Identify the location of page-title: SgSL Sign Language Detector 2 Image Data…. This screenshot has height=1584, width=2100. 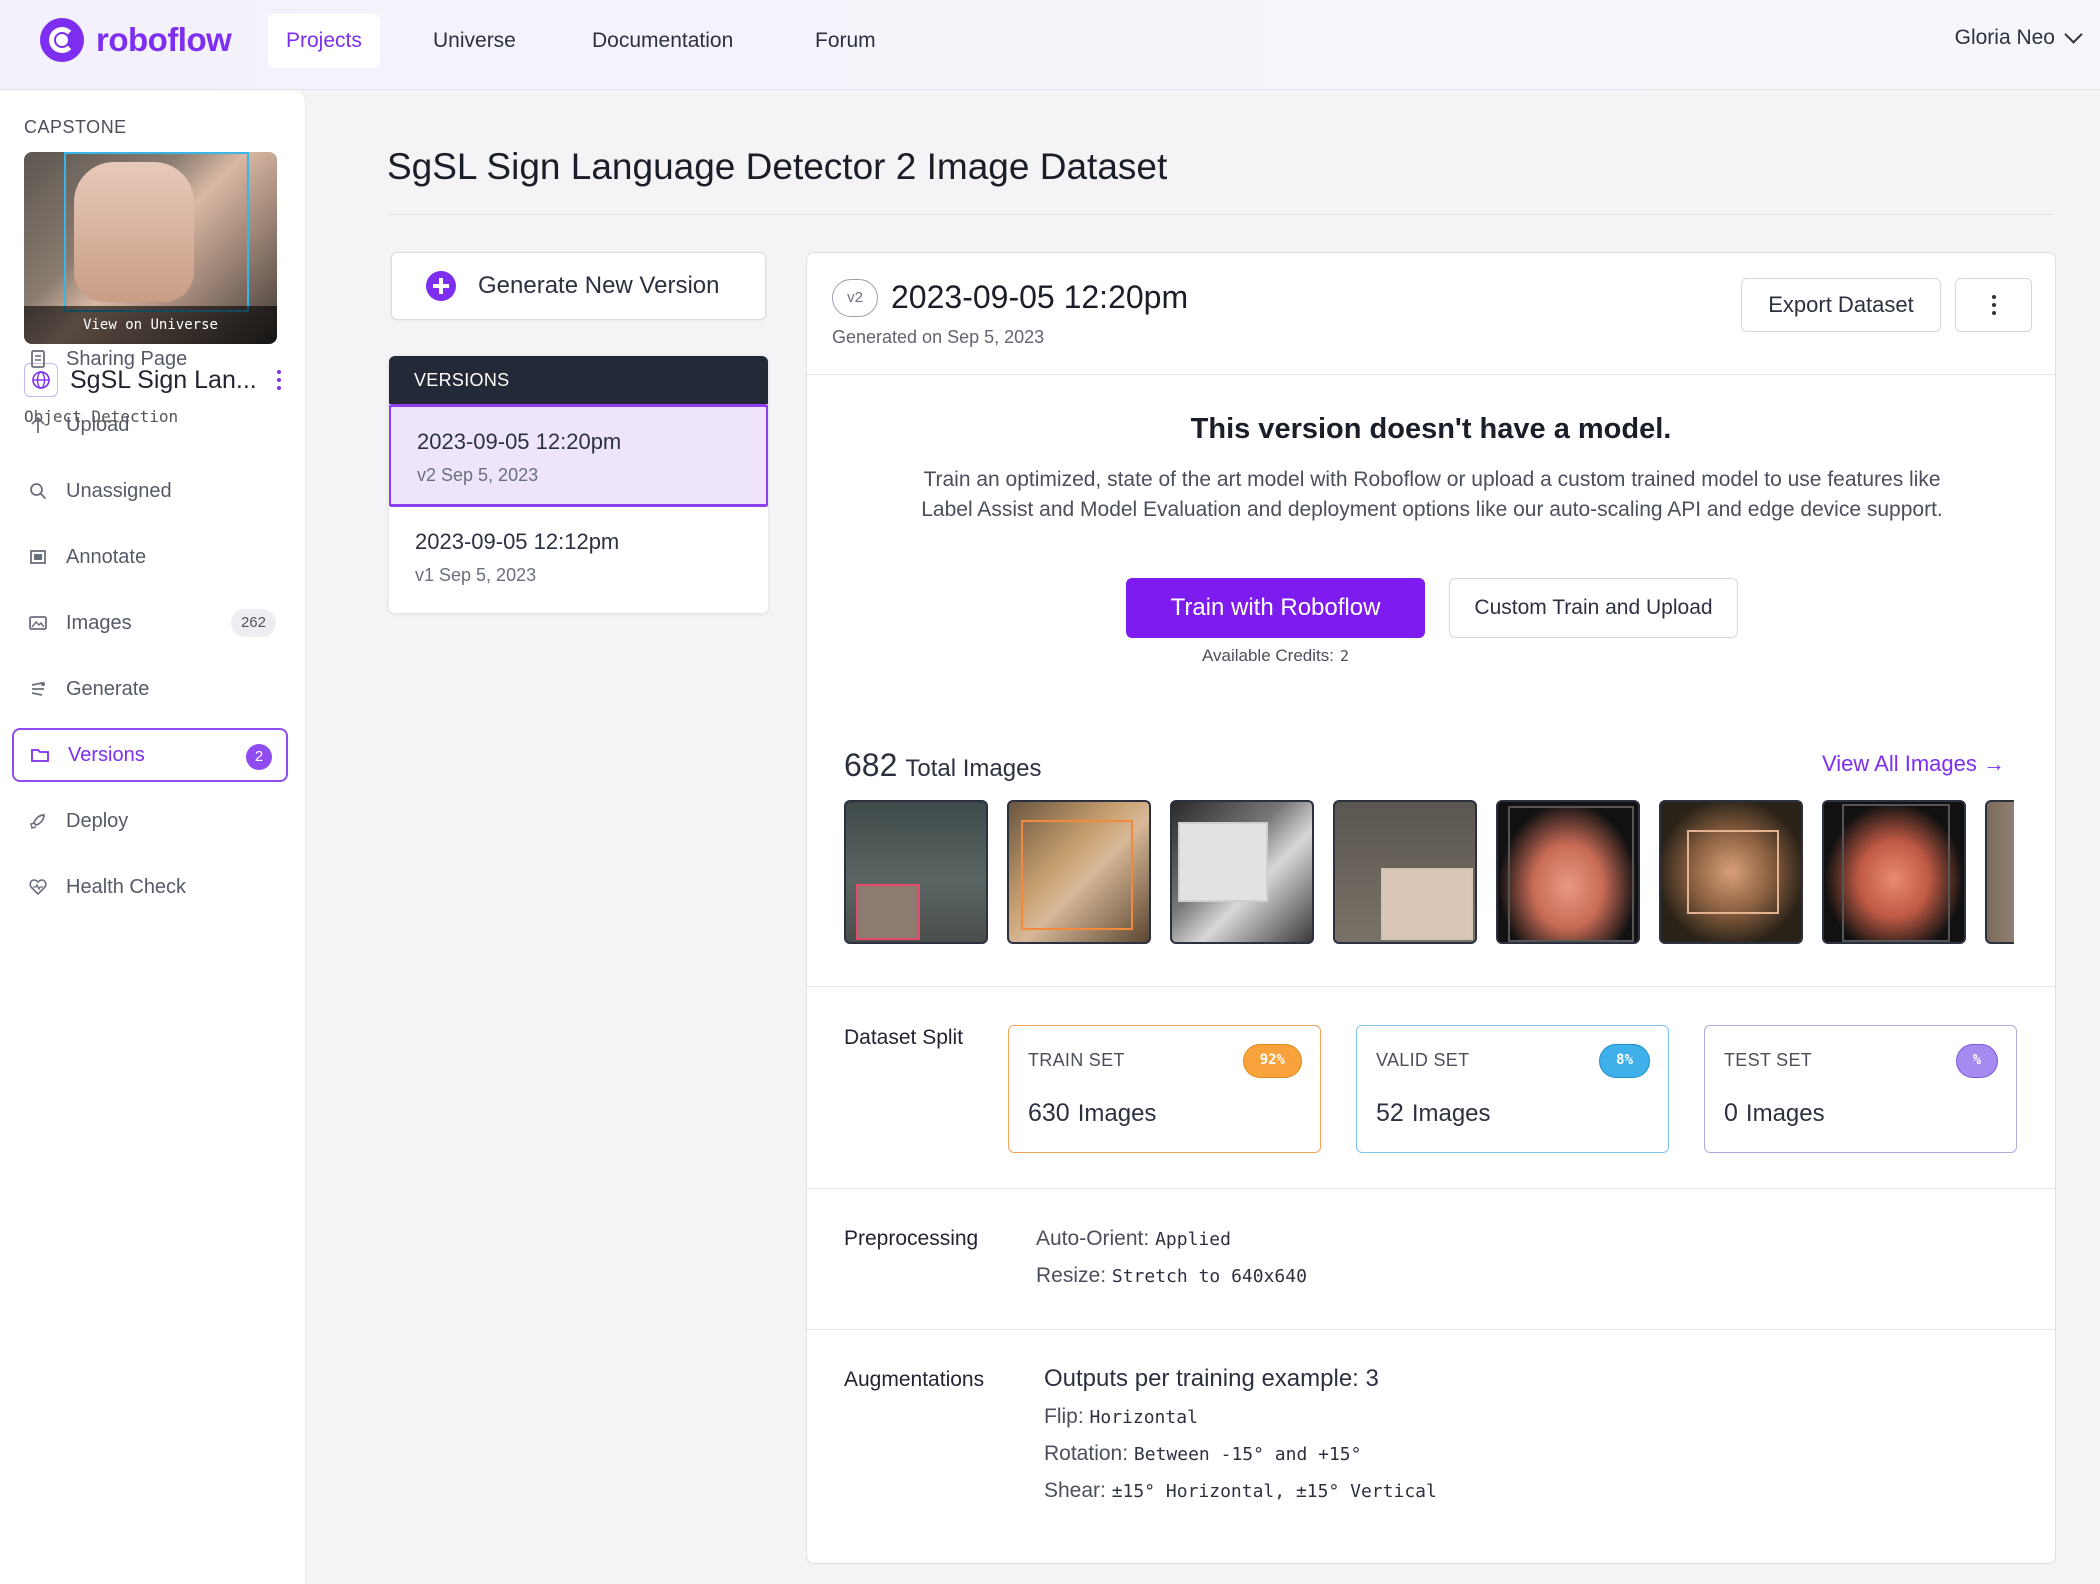
(777, 166).